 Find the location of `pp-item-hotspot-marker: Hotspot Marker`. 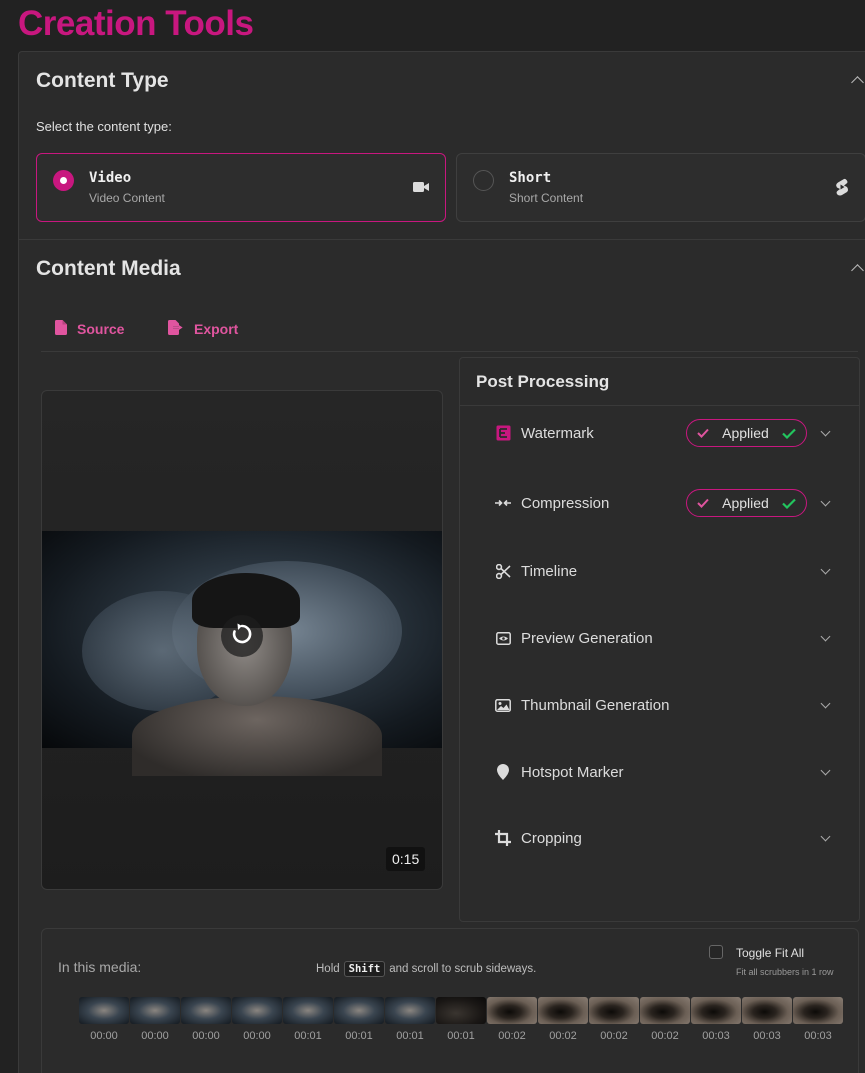

pp-item-hotspot-marker: Hotspot Marker is located at coordinates (664, 772).